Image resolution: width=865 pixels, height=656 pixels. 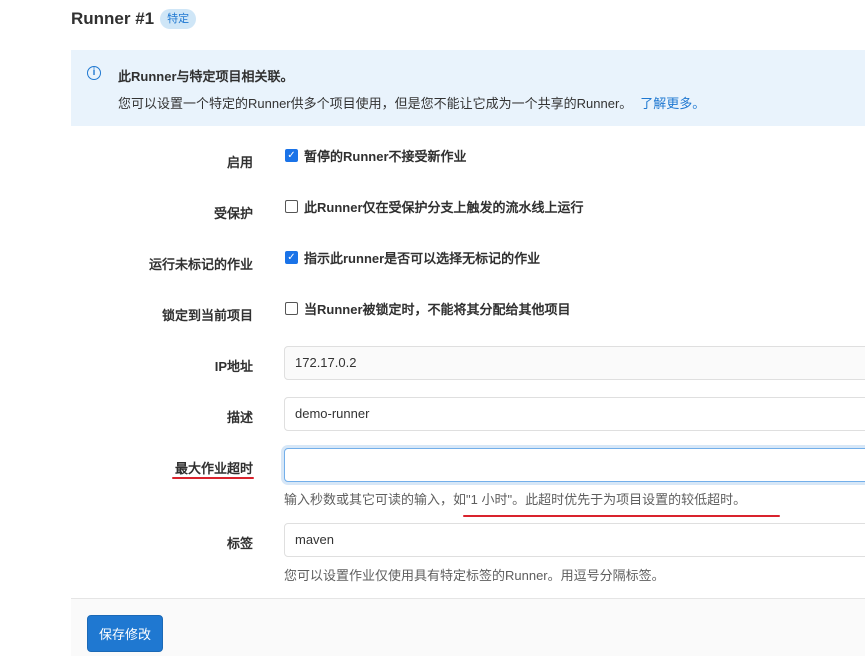 What do you see at coordinates (239, 543) in the screenshot?
I see `tags-label: 标签` at bounding box center [239, 543].